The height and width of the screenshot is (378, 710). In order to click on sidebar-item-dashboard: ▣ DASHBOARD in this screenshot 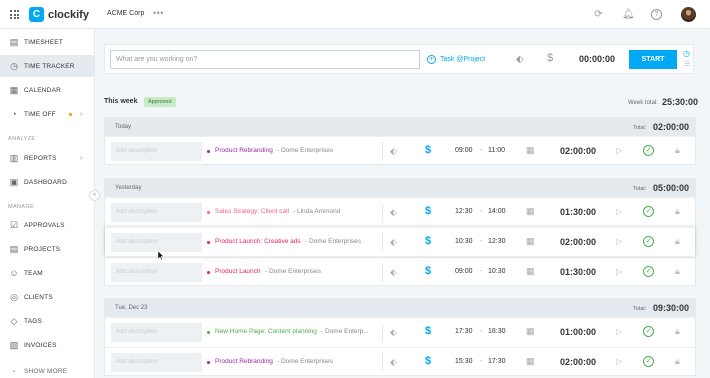, I will do `click(47, 182)`.